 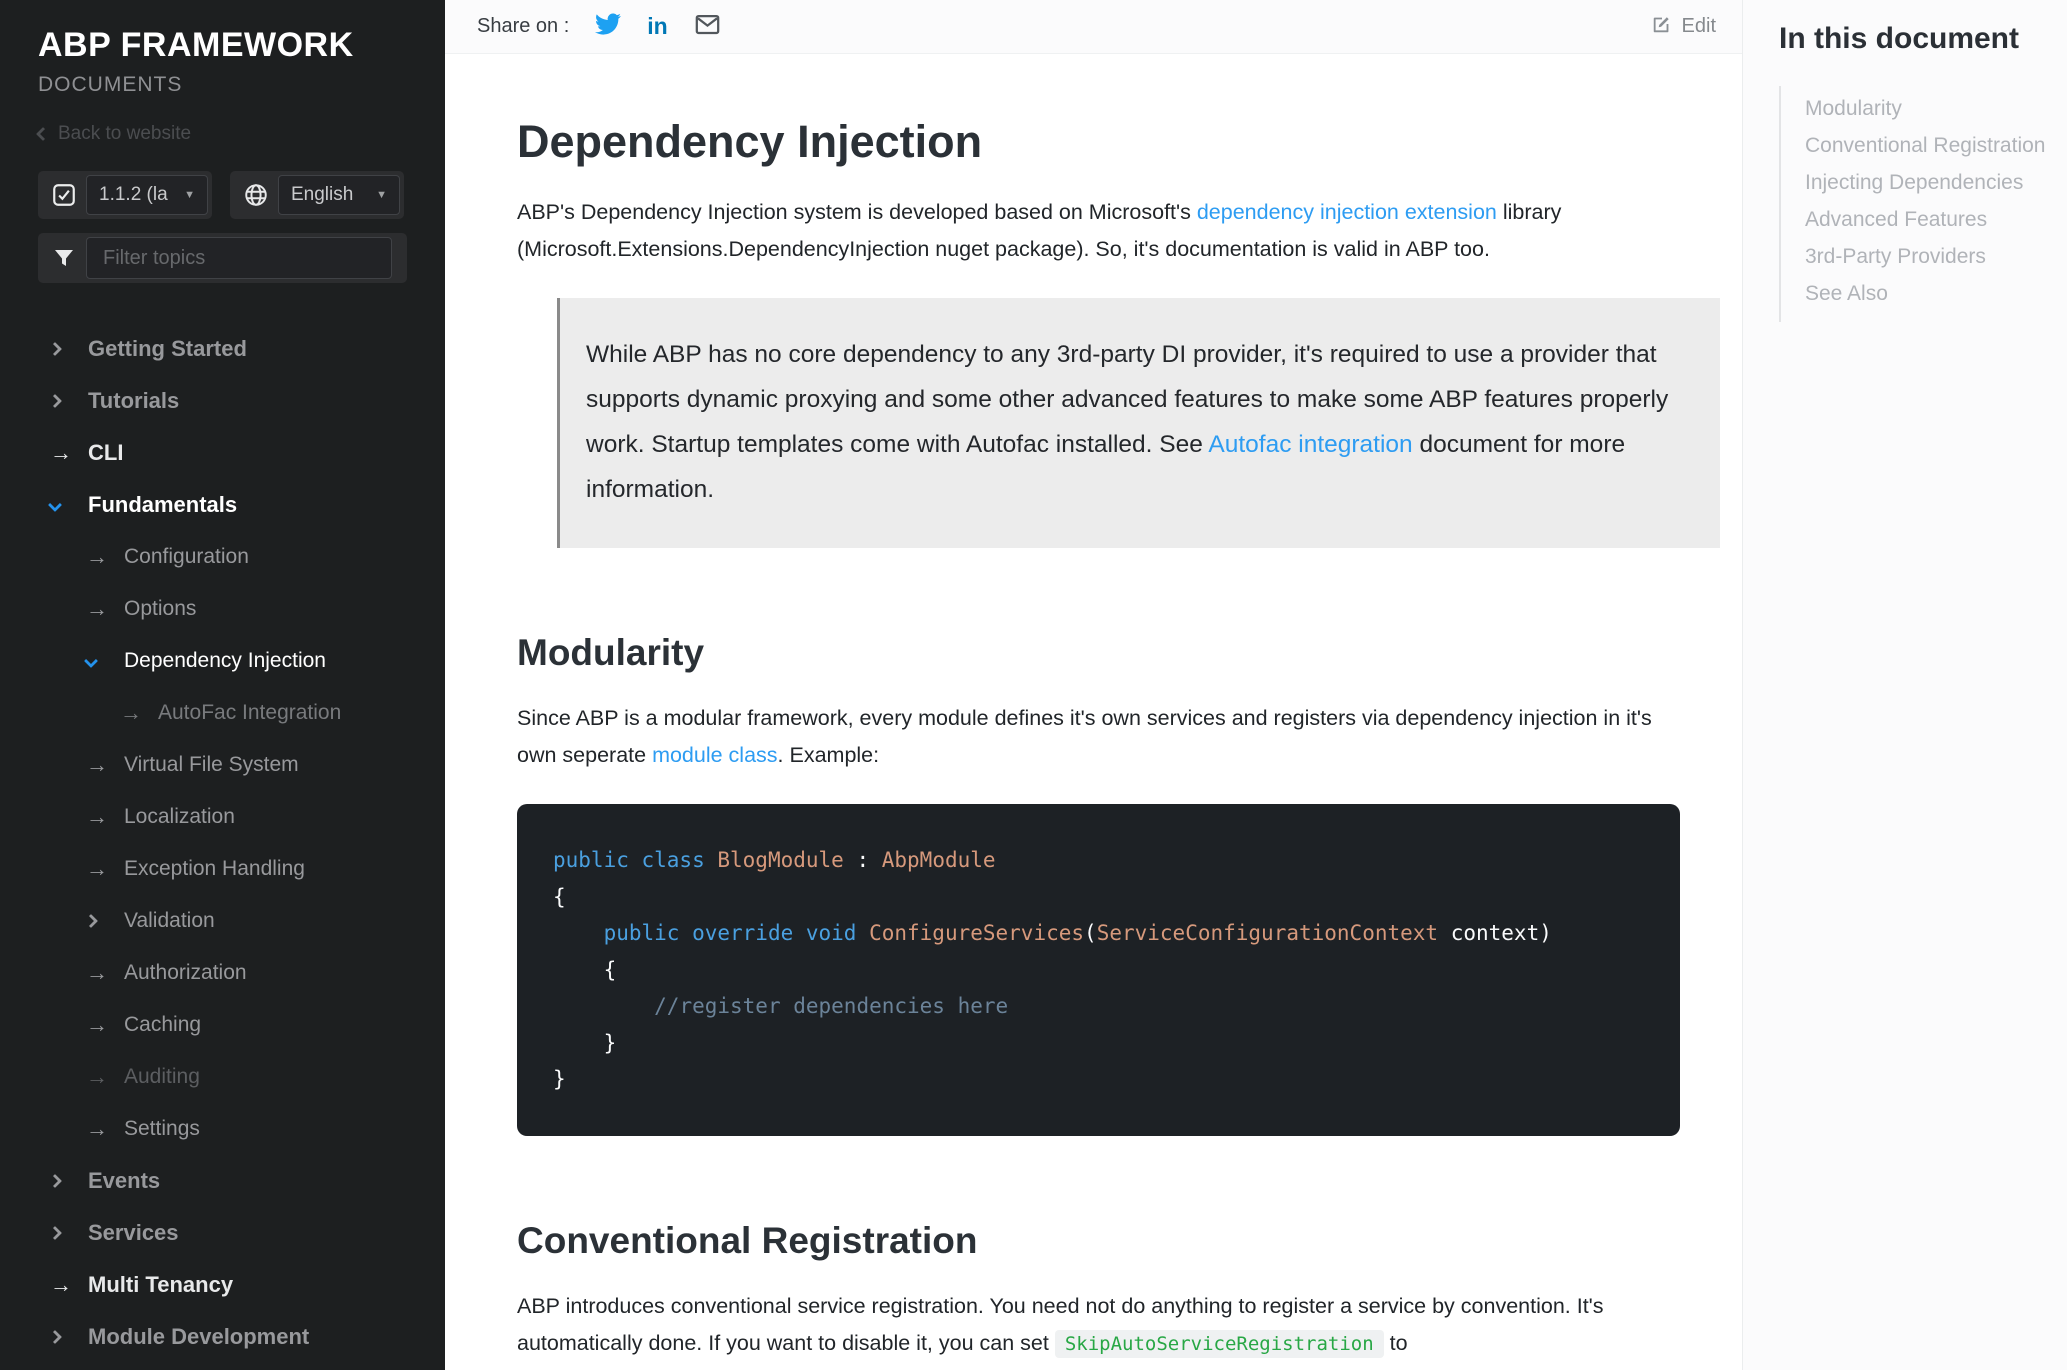 I want to click on sidebar-item-multi-tenancy: → Multi Tenancy, so click(x=222, y=1285).